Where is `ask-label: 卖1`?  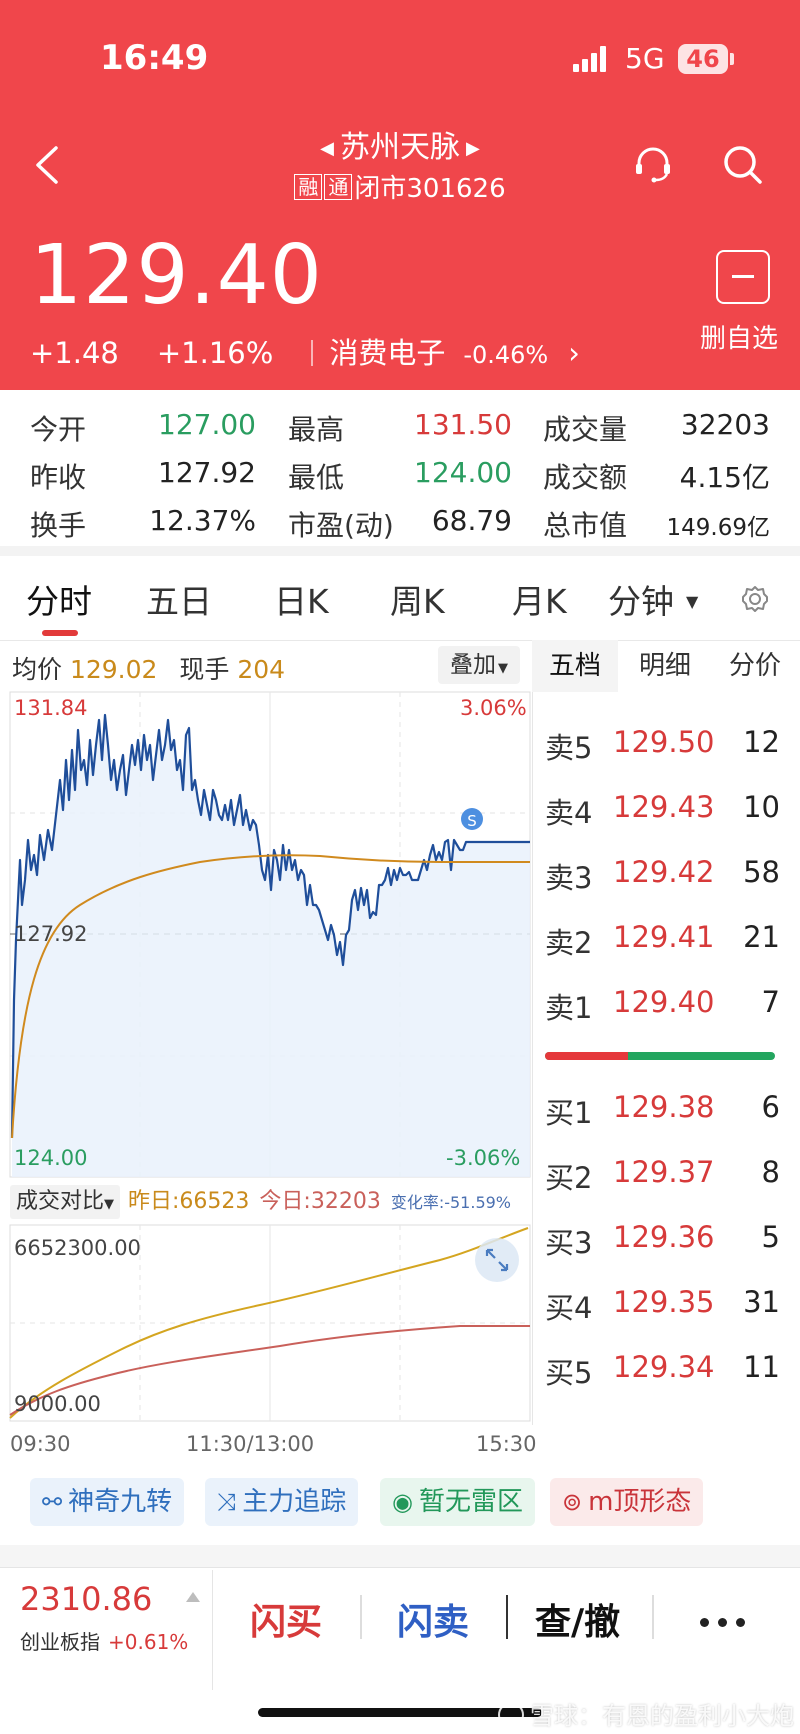
ask-label: 卖1 is located at coordinates (569, 1008).